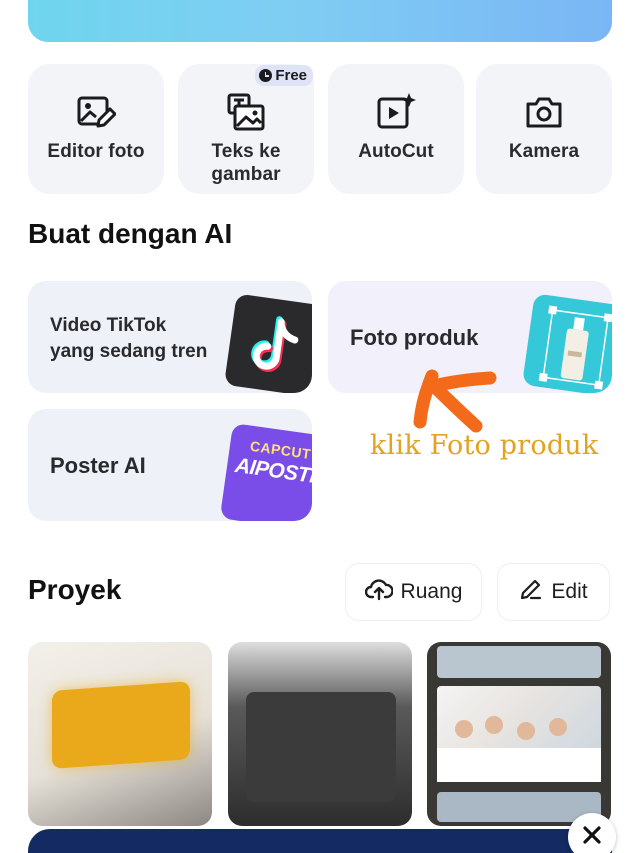 This screenshot has width=640, height=853. What do you see at coordinates (396, 112) in the screenshot?
I see `autocut-icon` at bounding box center [396, 112].